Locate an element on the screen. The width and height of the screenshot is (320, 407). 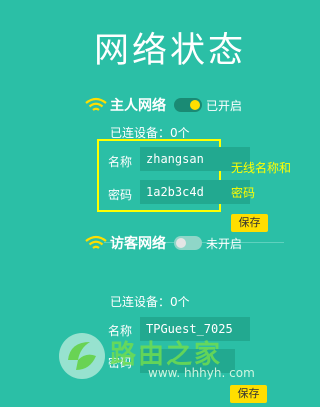
primary-network-header: 主人网络 已开启 is located at coordinates (163, 105).